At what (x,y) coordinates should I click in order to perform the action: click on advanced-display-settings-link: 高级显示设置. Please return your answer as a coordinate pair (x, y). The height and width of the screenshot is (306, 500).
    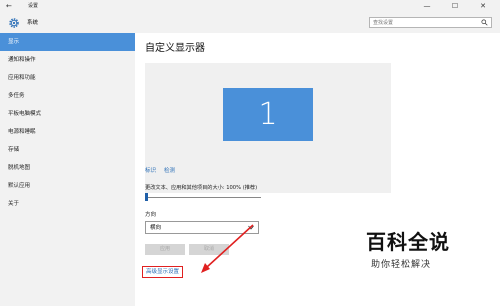
    Looking at the image, I should click on (163, 272).